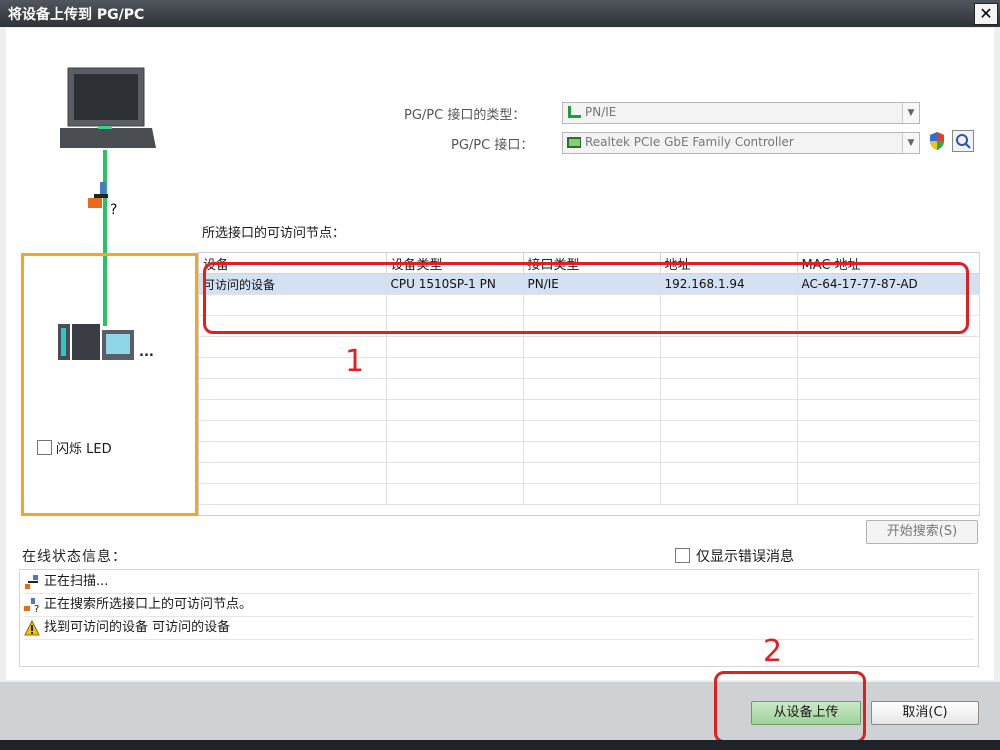 Image resolution: width=1000 pixels, height=750 pixels. What do you see at coordinates (96, 342) in the screenshot?
I see `plc-device-icon` at bounding box center [96, 342].